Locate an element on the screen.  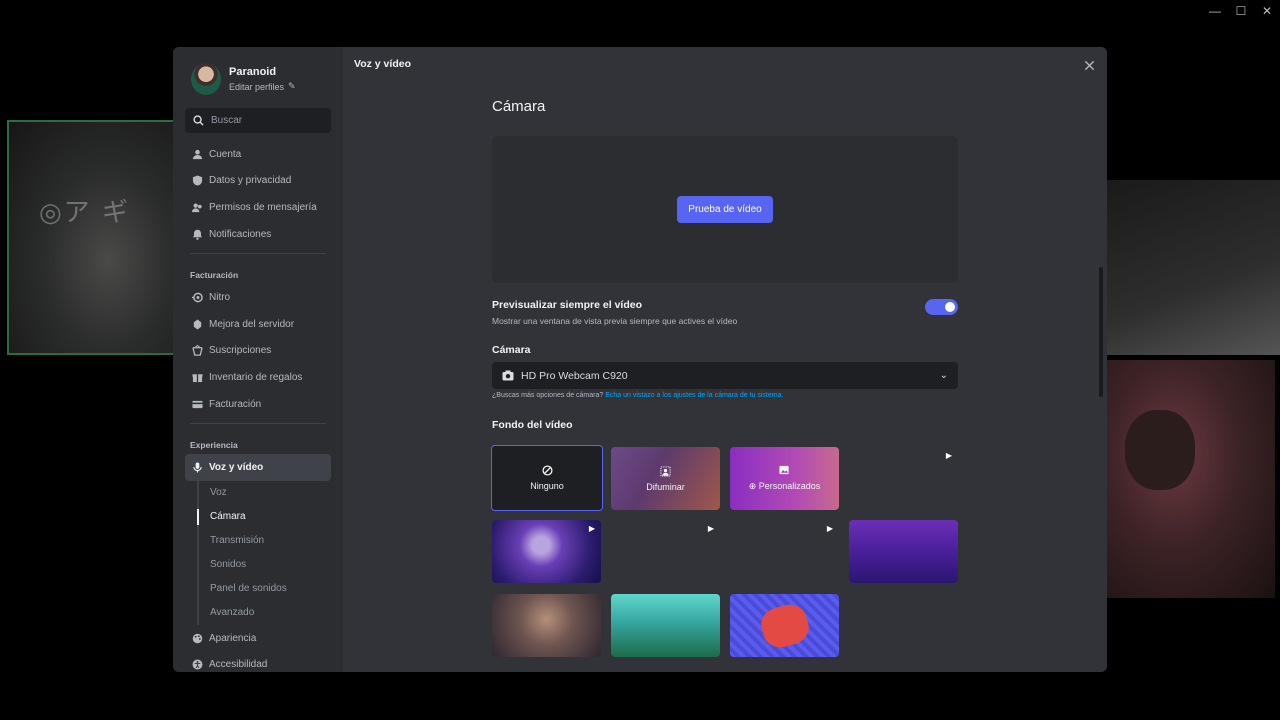
billing-icon is located at coordinates (197, 404).